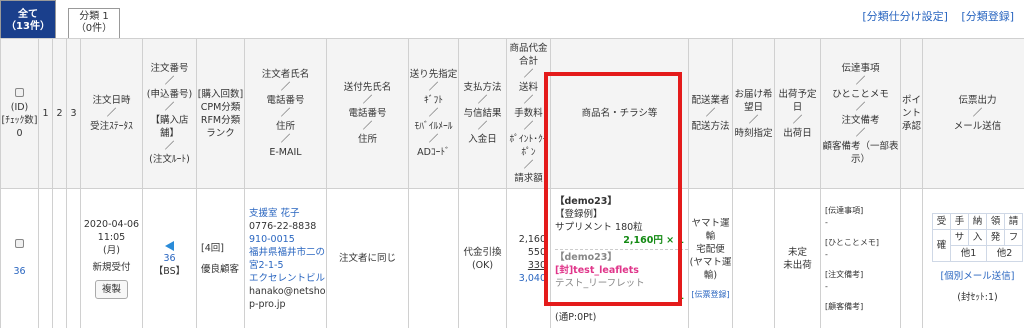 This screenshot has width=1024, height=328. What do you see at coordinates (941, 245) in the screenshot?
I see `slip-confirm: 確` at bounding box center [941, 245].